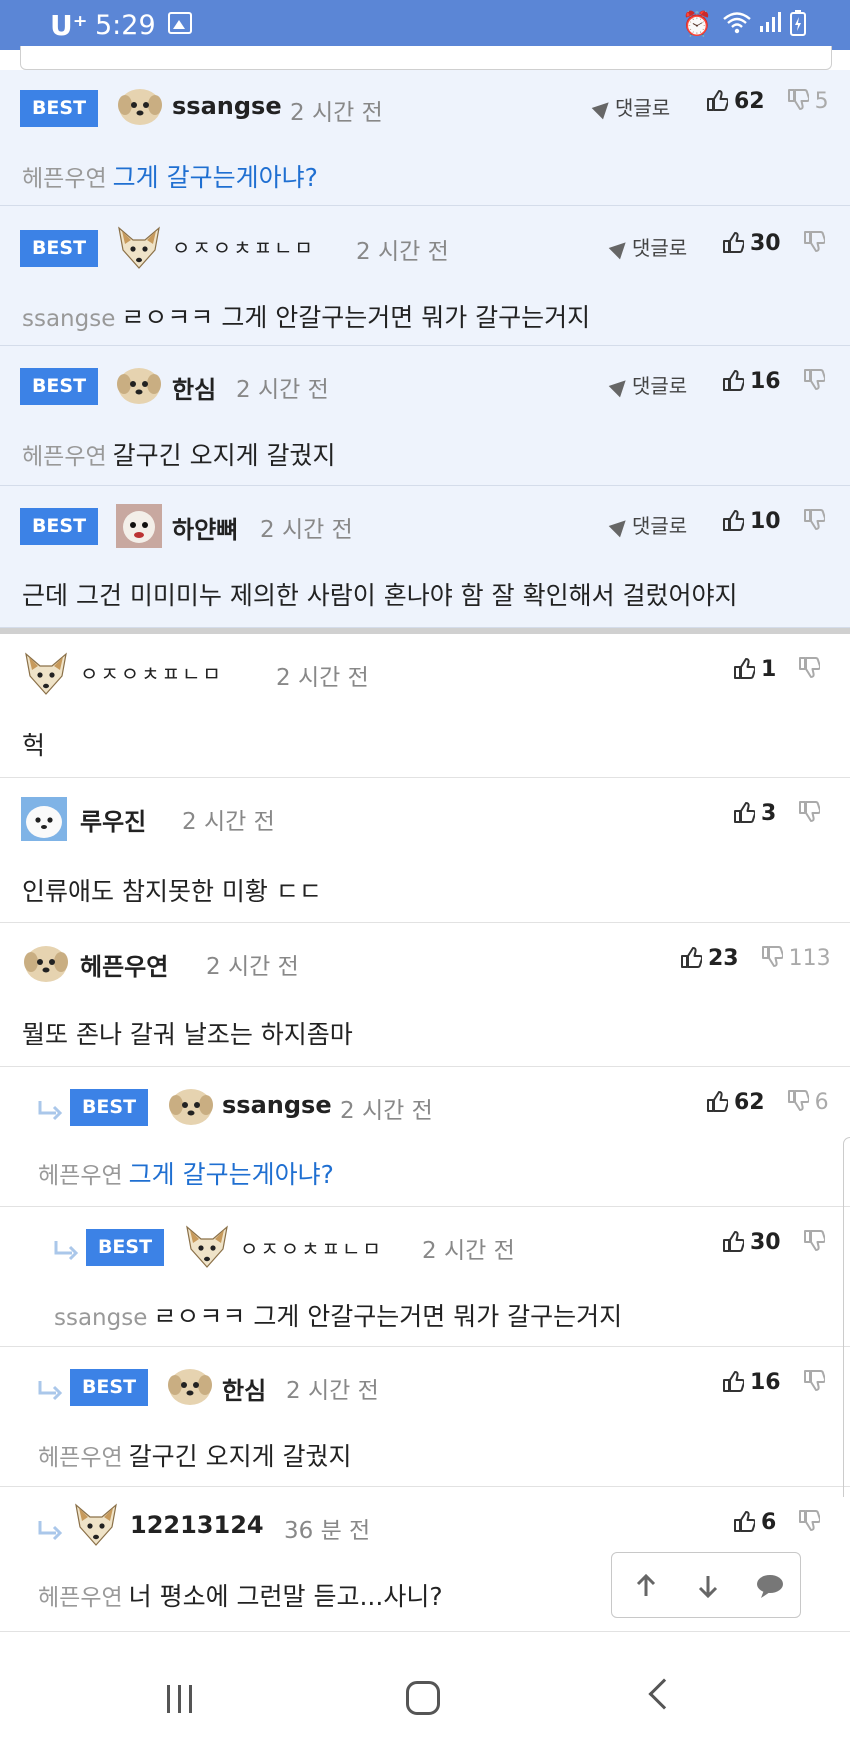 Image resolution: width=850 pixels, height=1748 pixels. What do you see at coordinates (231, 1174) in the screenshot?
I see `comment-text: 그게 갈구는게아냐?` at bounding box center [231, 1174].